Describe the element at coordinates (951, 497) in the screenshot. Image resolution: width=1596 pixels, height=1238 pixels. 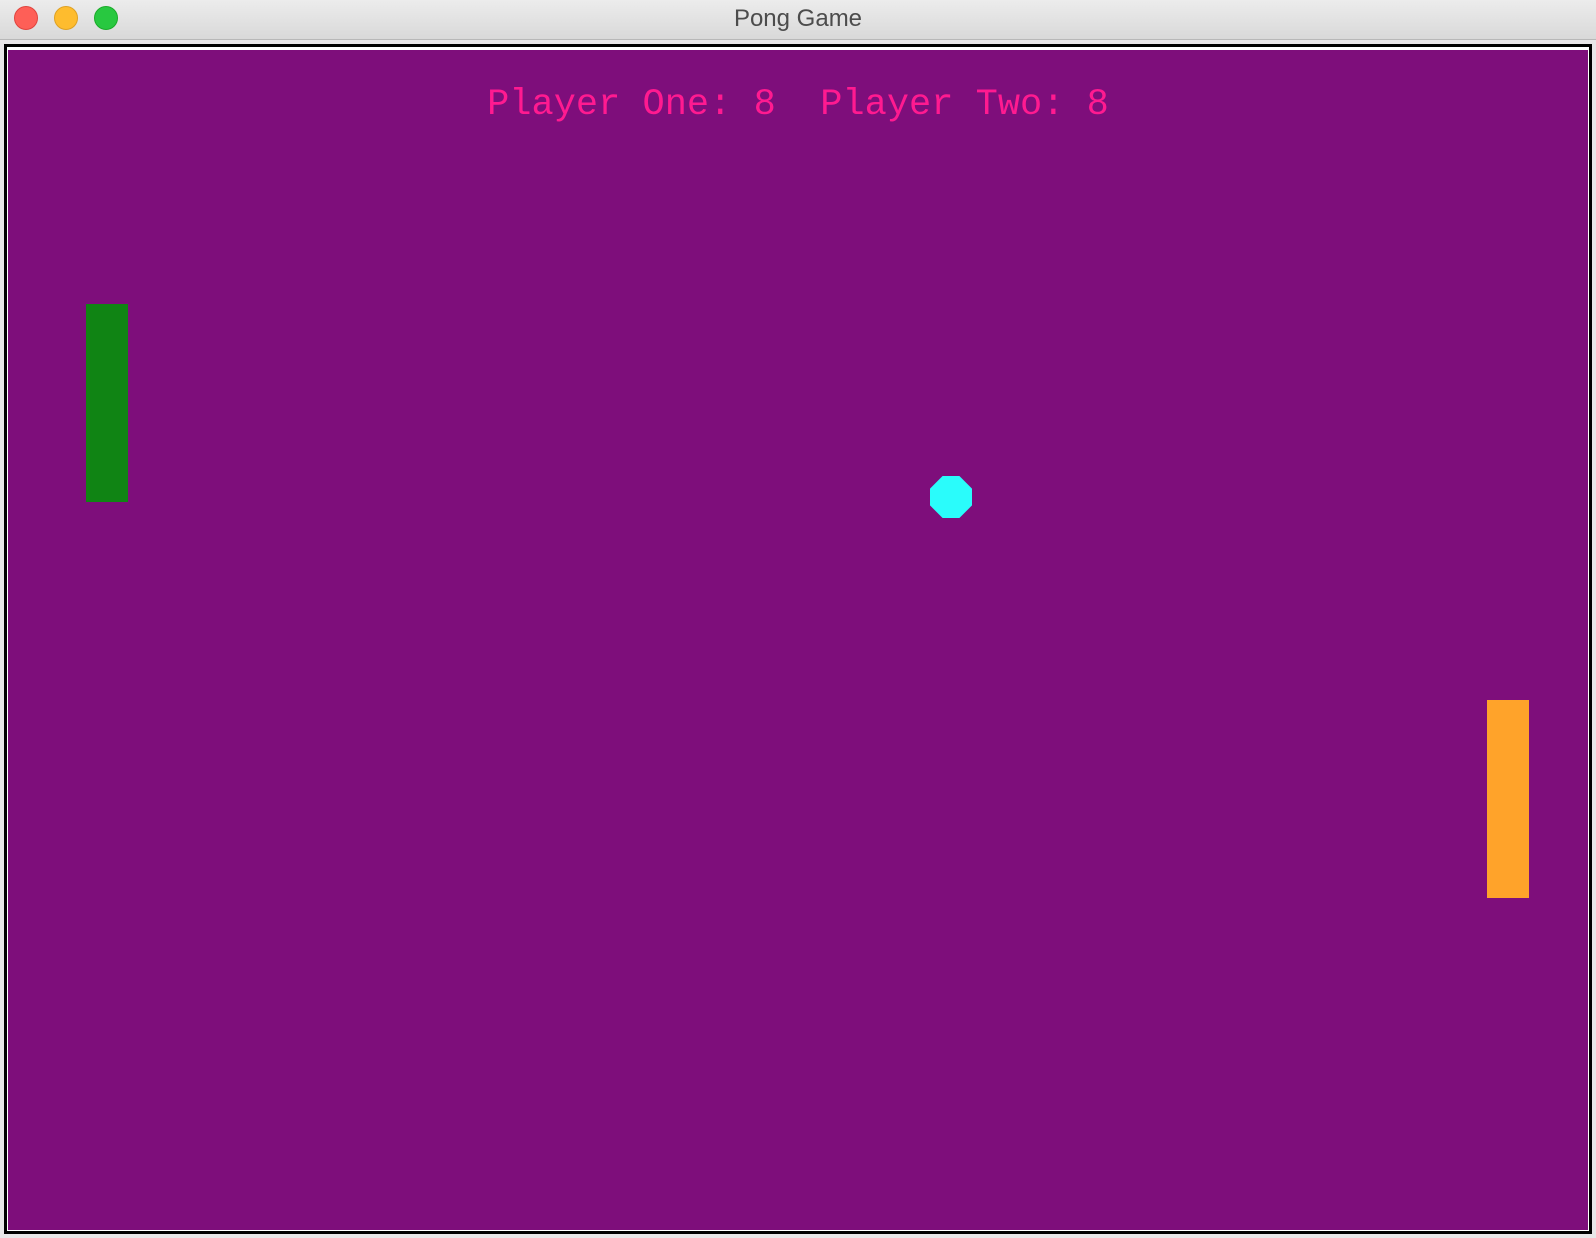
I see `ball` at that location.